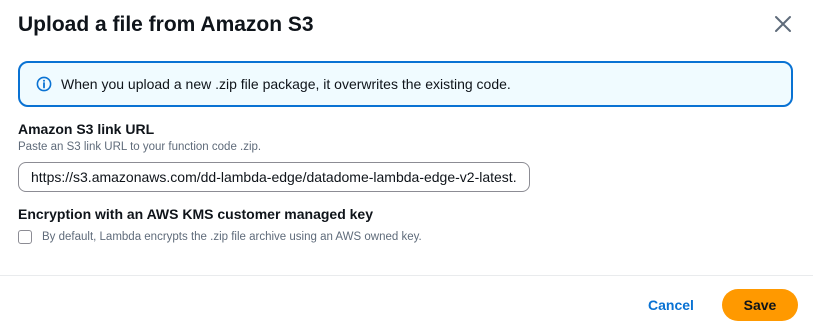  Describe the element at coordinates (166, 24) in the screenshot. I see `modal-title: Upload a file from Amazon S3` at that location.